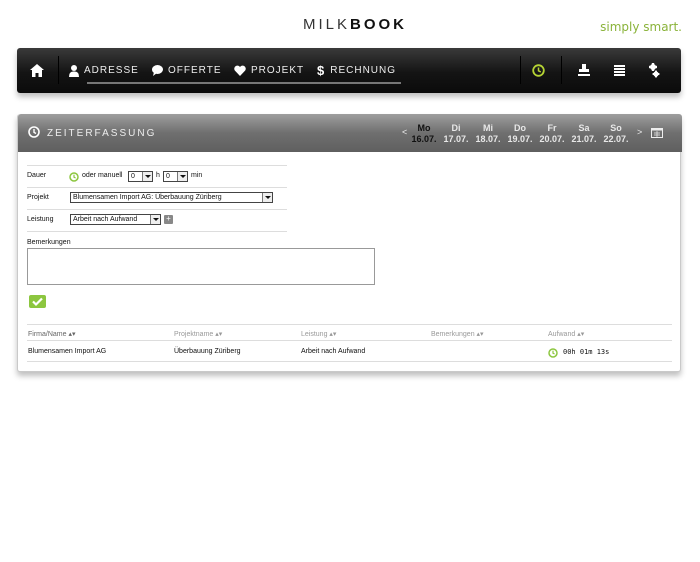  What do you see at coordinates (318, 334) in the screenshot?
I see `col-leistung: Leistung ▴▾` at bounding box center [318, 334].